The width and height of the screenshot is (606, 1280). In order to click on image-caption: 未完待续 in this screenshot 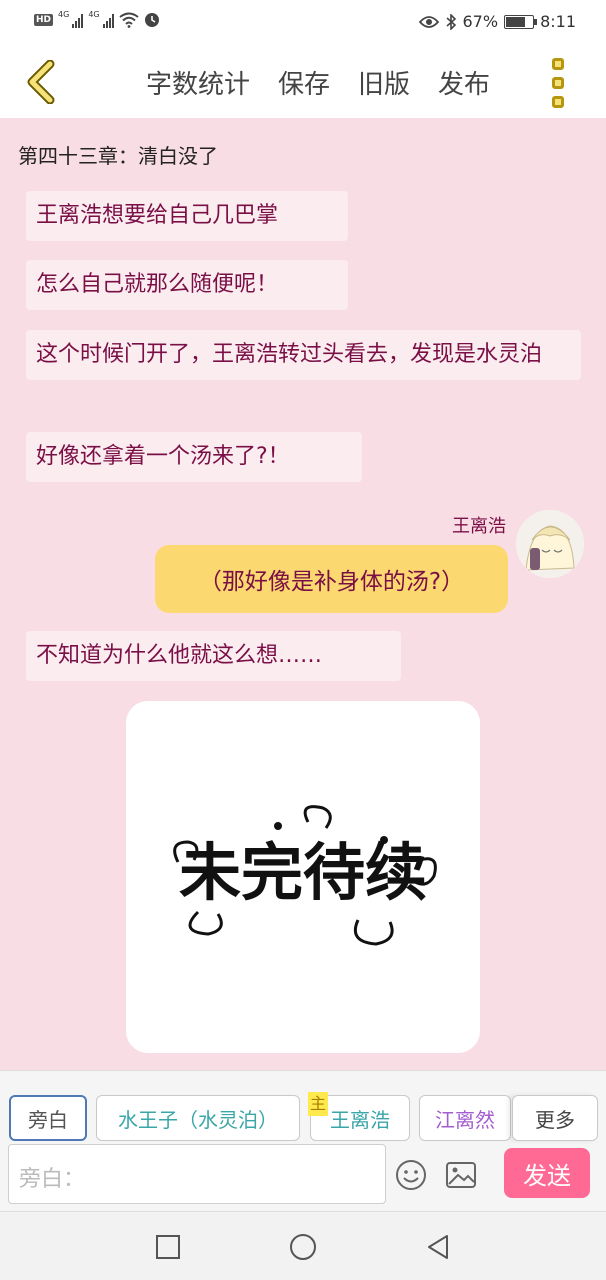, I will do `click(303, 872)`.